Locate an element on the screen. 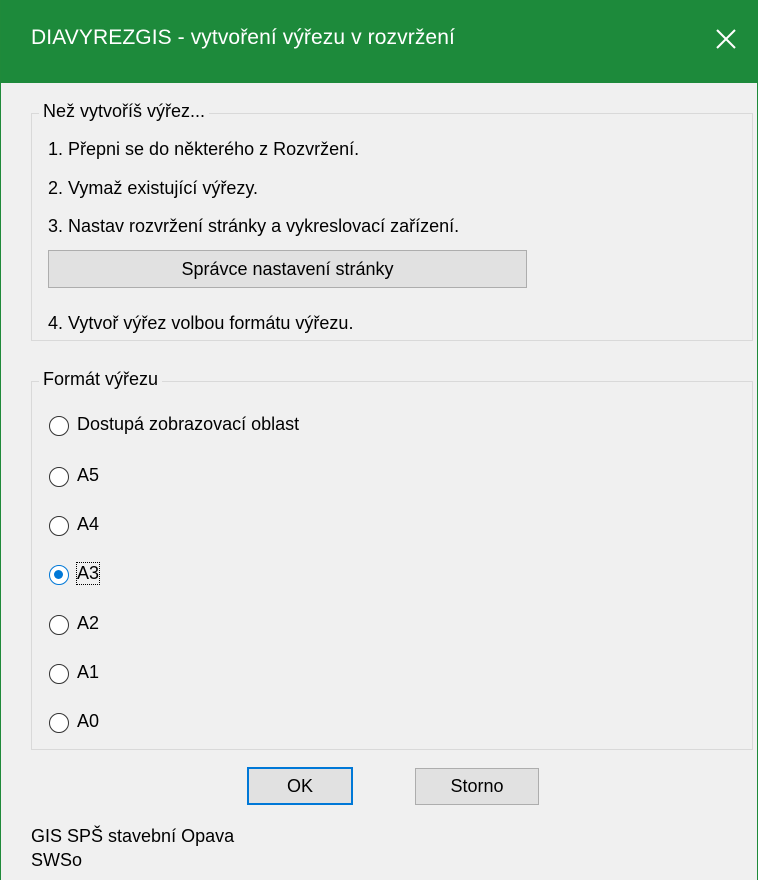  radio-label: Dostupá zobrazovací oblast is located at coordinates (188, 424).